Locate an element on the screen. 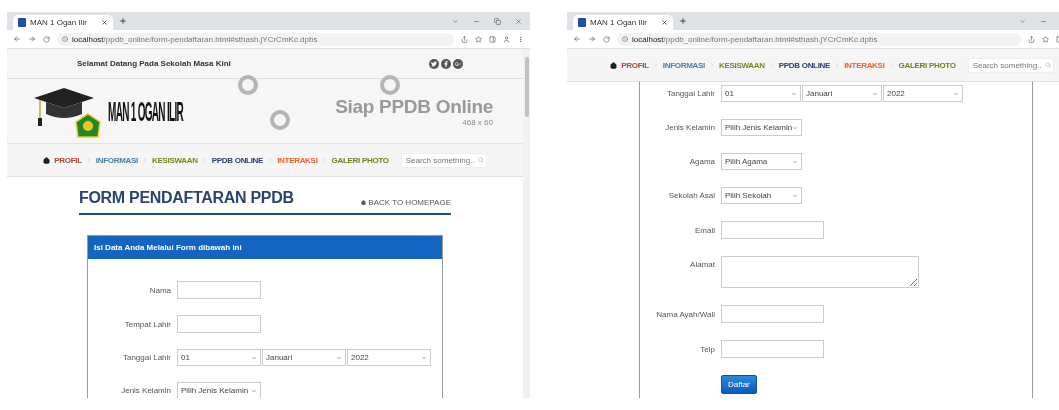 The image size is (1059, 410). facebook-icon is located at coordinates (446, 63).